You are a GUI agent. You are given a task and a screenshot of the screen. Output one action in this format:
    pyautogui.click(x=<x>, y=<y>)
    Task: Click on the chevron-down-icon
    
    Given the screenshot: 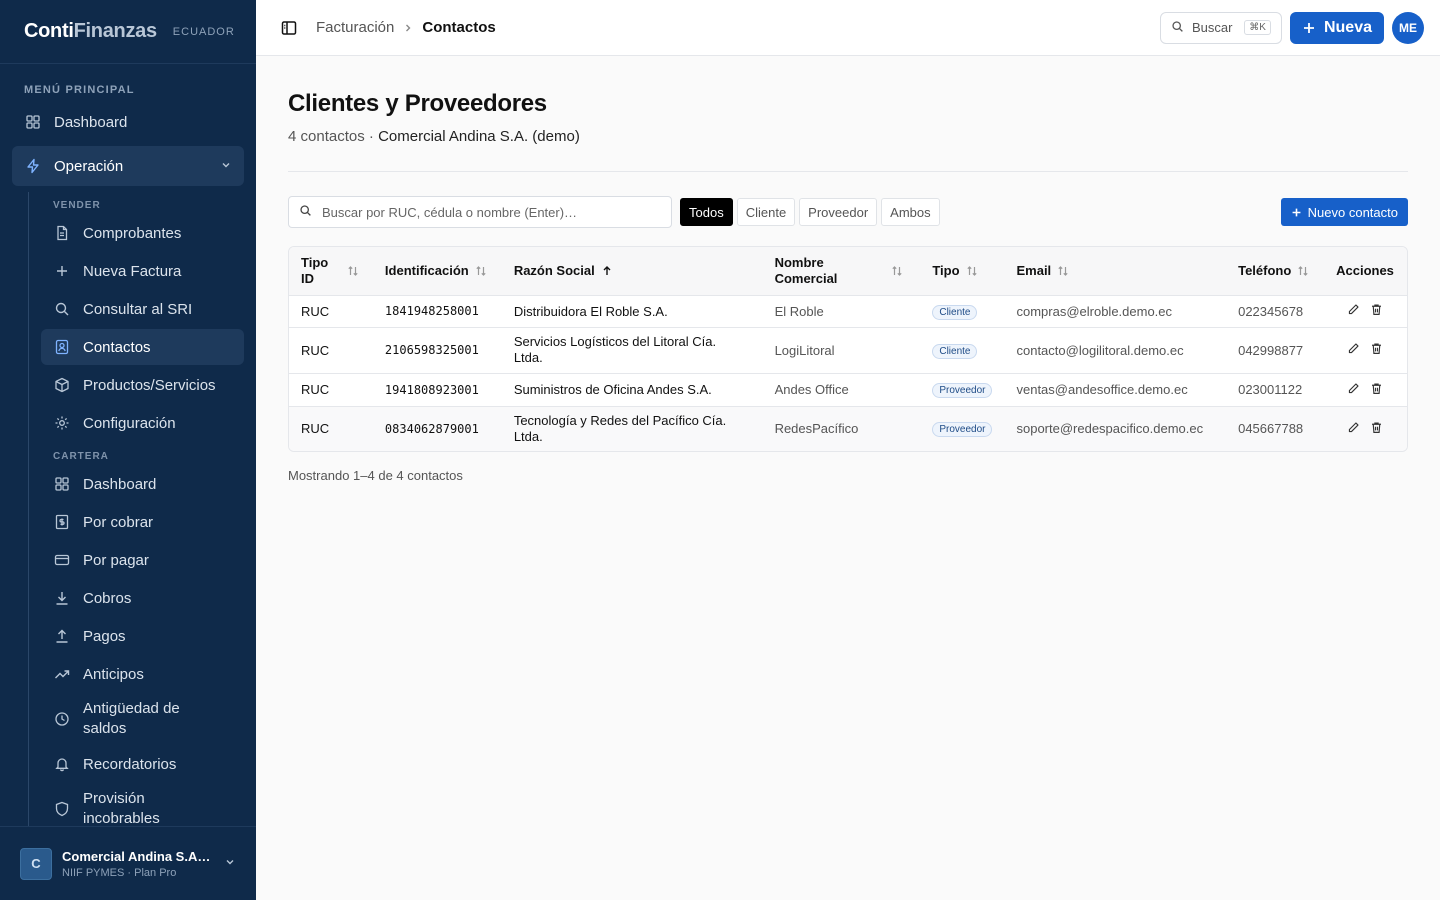 What is the action you would take?
    pyautogui.click(x=230, y=864)
    